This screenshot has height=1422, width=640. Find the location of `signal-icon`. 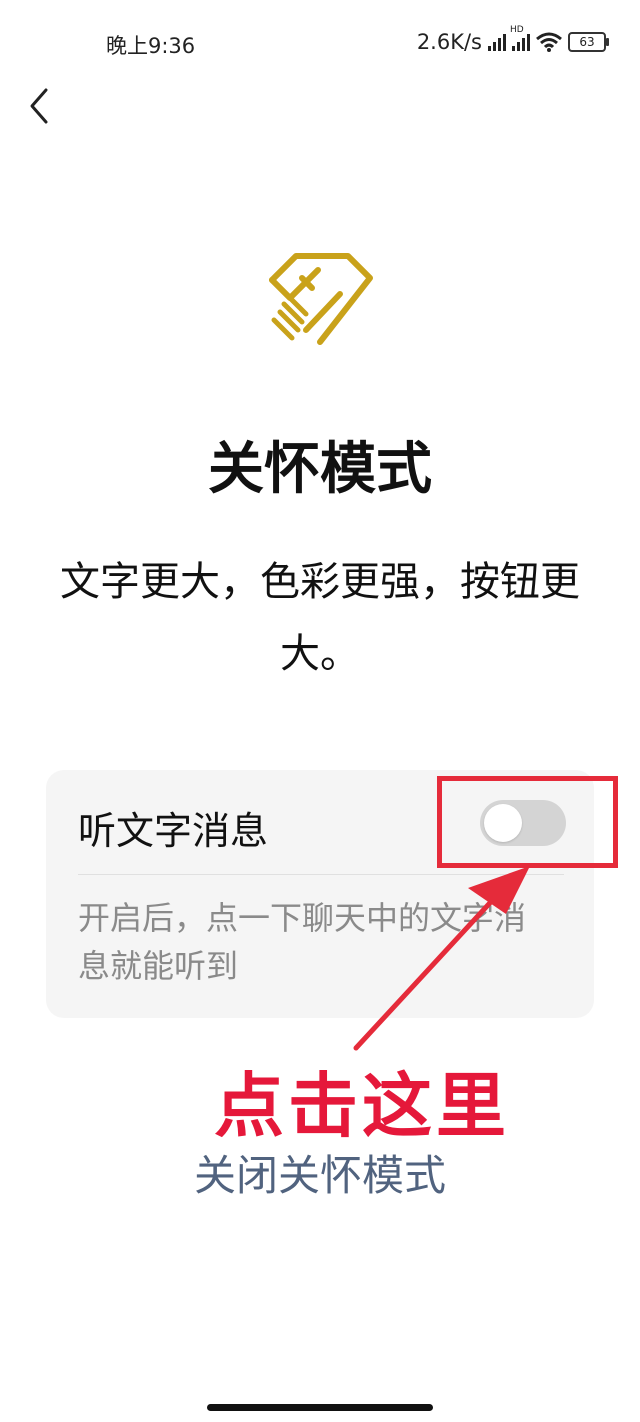

signal-icon is located at coordinates (497, 42).